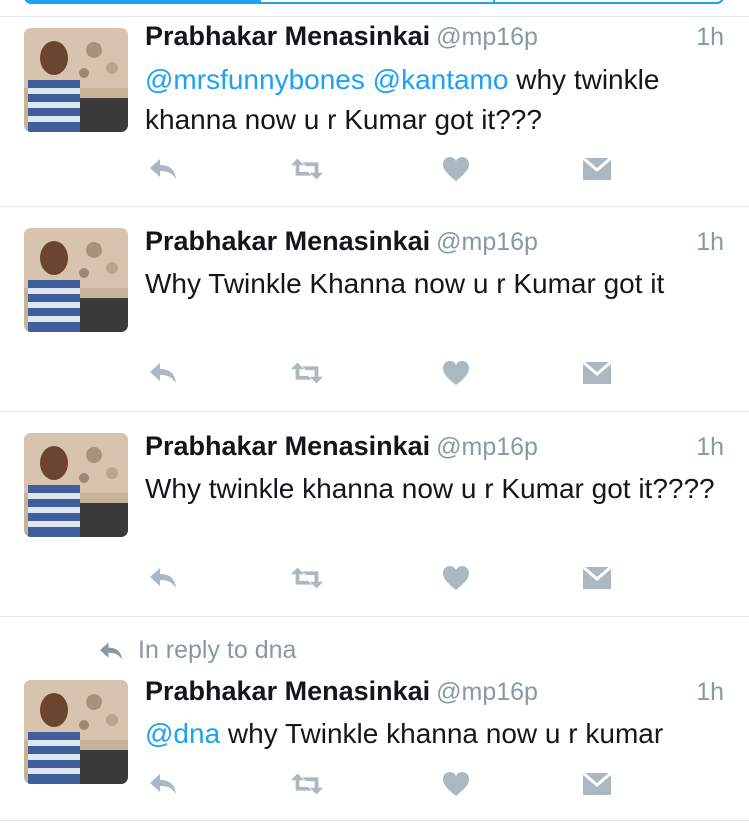 The image size is (749, 823). I want to click on segmented-control, so click(374, 2).